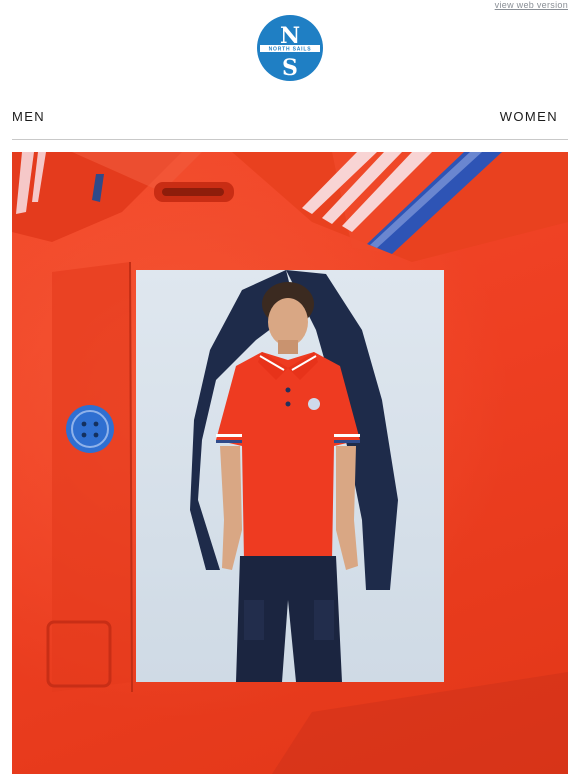 This screenshot has height=774, width=580. I want to click on nav-men-link: MEN, so click(28, 117).